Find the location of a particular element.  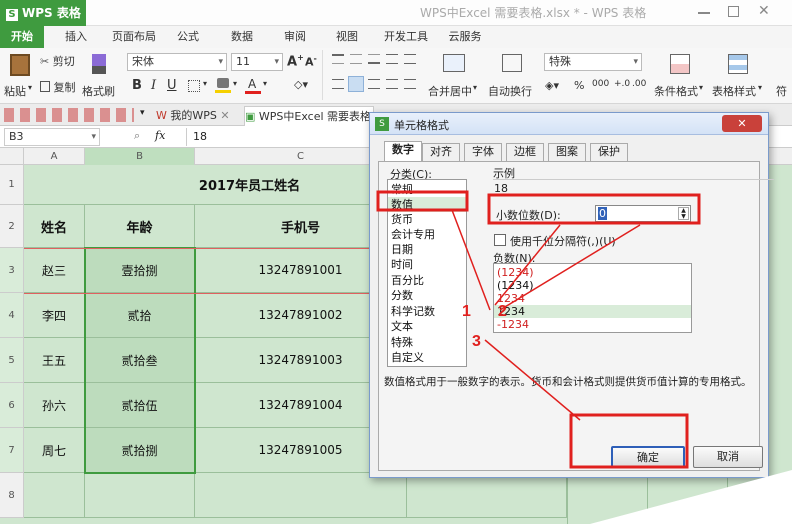

annotation-marker-1: 1 is located at coordinates (466, 311).